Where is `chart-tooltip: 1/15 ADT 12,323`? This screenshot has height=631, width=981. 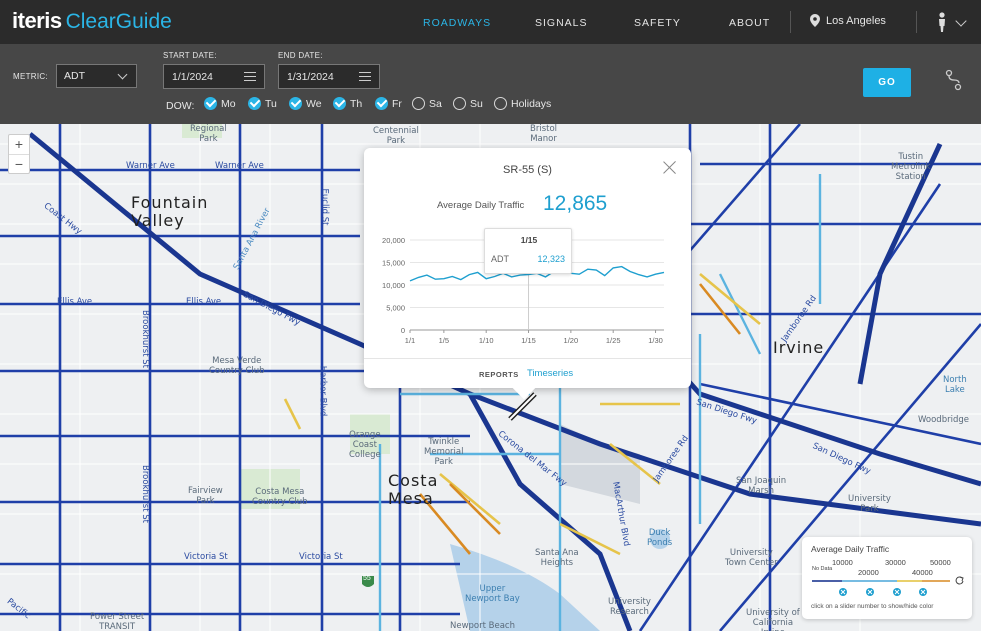
chart-tooltip: 1/15 ADT 12,323 is located at coordinates (528, 251).